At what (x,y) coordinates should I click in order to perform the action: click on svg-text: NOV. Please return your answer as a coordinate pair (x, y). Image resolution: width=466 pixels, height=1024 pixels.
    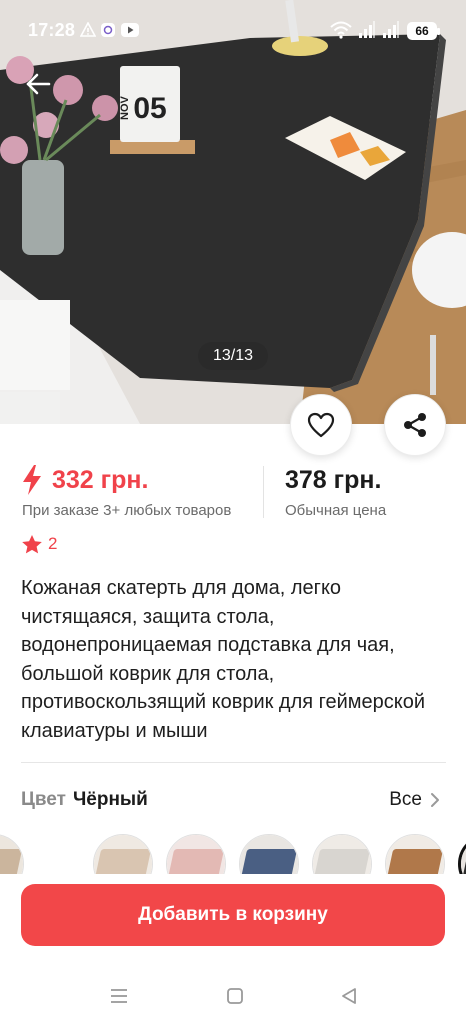
    Looking at the image, I should click on (125, 108).